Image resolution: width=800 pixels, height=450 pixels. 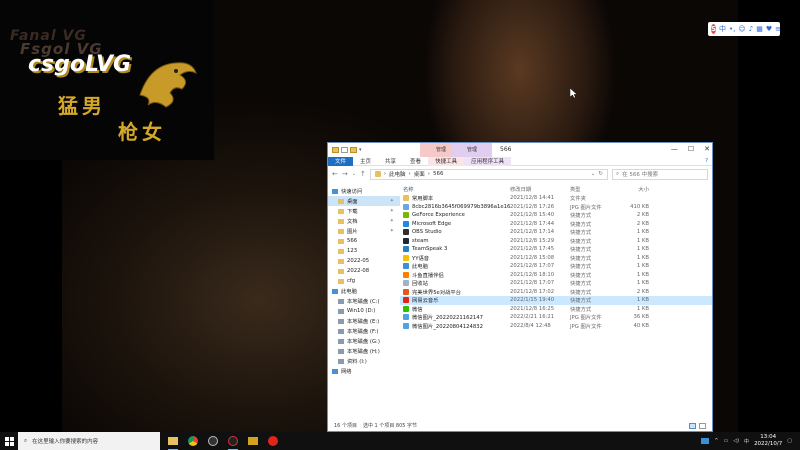 I want to click on file-row: OBS Studio 2021/12/8 17:14 快捷方式 1 KB, so click(x=556, y=232).